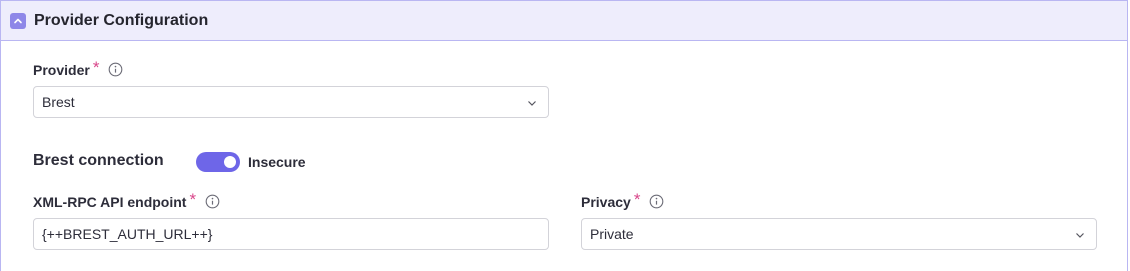 Image resolution: width=1130 pixels, height=271 pixels. Describe the element at coordinates (110, 202) in the screenshot. I see `endpoint-label: XML-RPC API endpoint` at that location.